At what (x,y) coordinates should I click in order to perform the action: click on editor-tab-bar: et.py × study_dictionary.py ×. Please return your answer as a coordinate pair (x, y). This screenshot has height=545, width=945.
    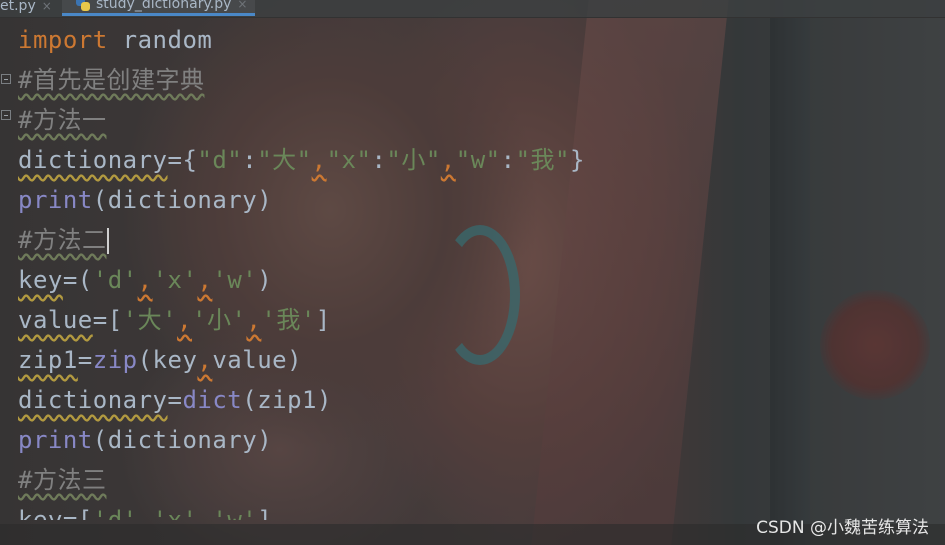
    Looking at the image, I should click on (472, 9).